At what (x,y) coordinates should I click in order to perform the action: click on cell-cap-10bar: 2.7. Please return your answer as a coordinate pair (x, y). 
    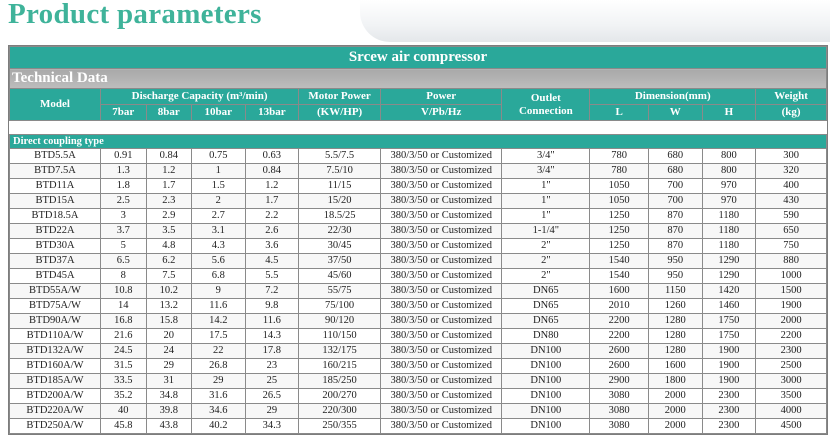
    Looking at the image, I should click on (218, 216).